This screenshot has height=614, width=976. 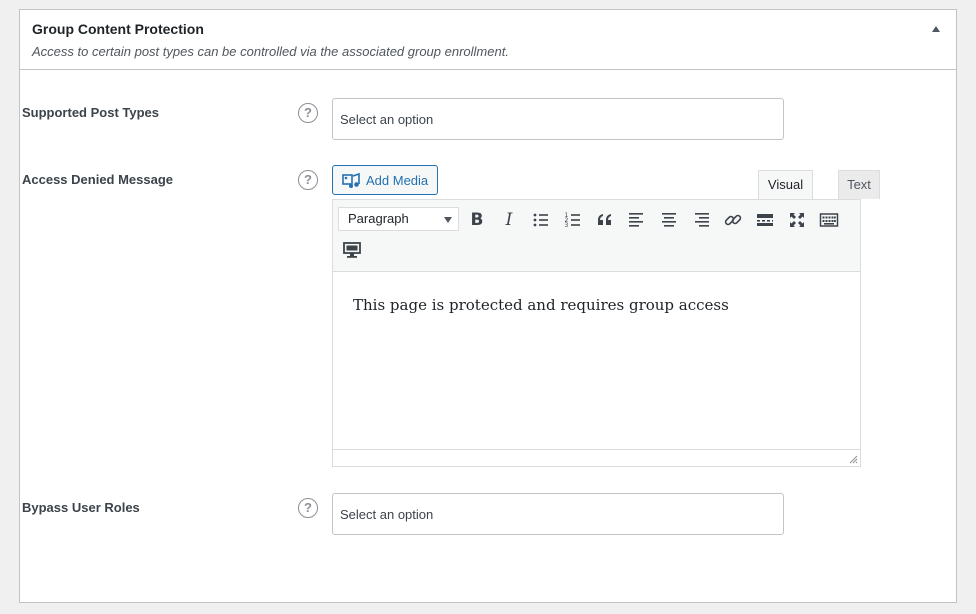 I want to click on italic-button: I, so click(x=509, y=220).